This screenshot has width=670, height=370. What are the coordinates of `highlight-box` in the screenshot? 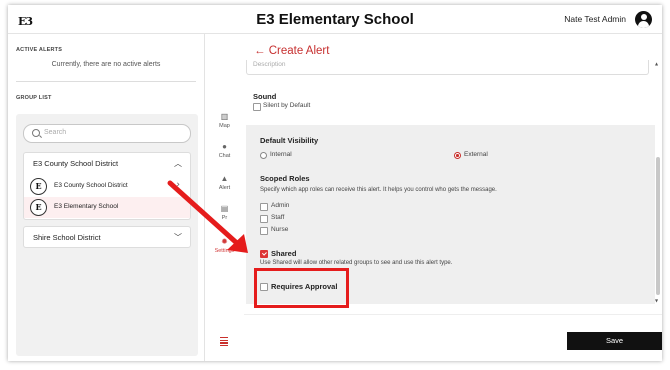 It's located at (301, 288).